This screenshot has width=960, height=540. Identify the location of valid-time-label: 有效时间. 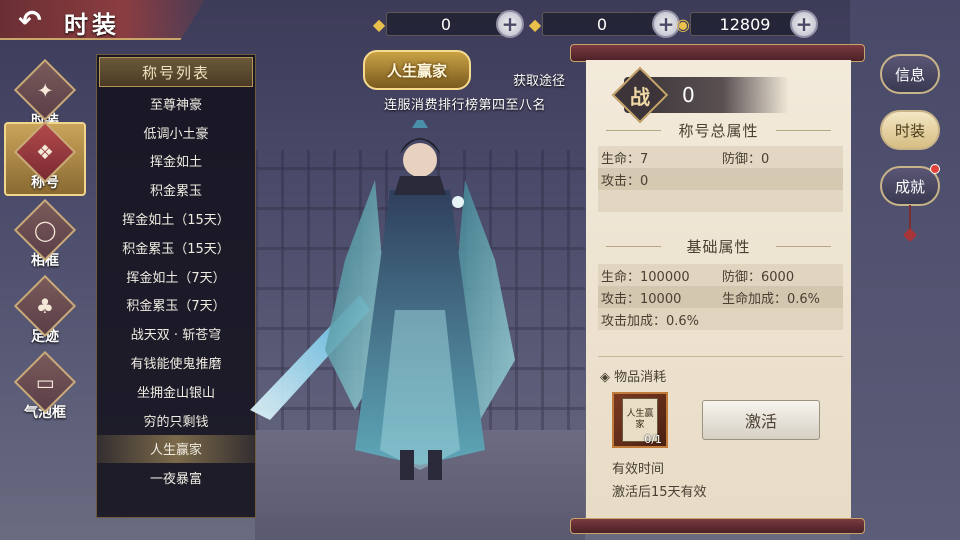
(638, 469).